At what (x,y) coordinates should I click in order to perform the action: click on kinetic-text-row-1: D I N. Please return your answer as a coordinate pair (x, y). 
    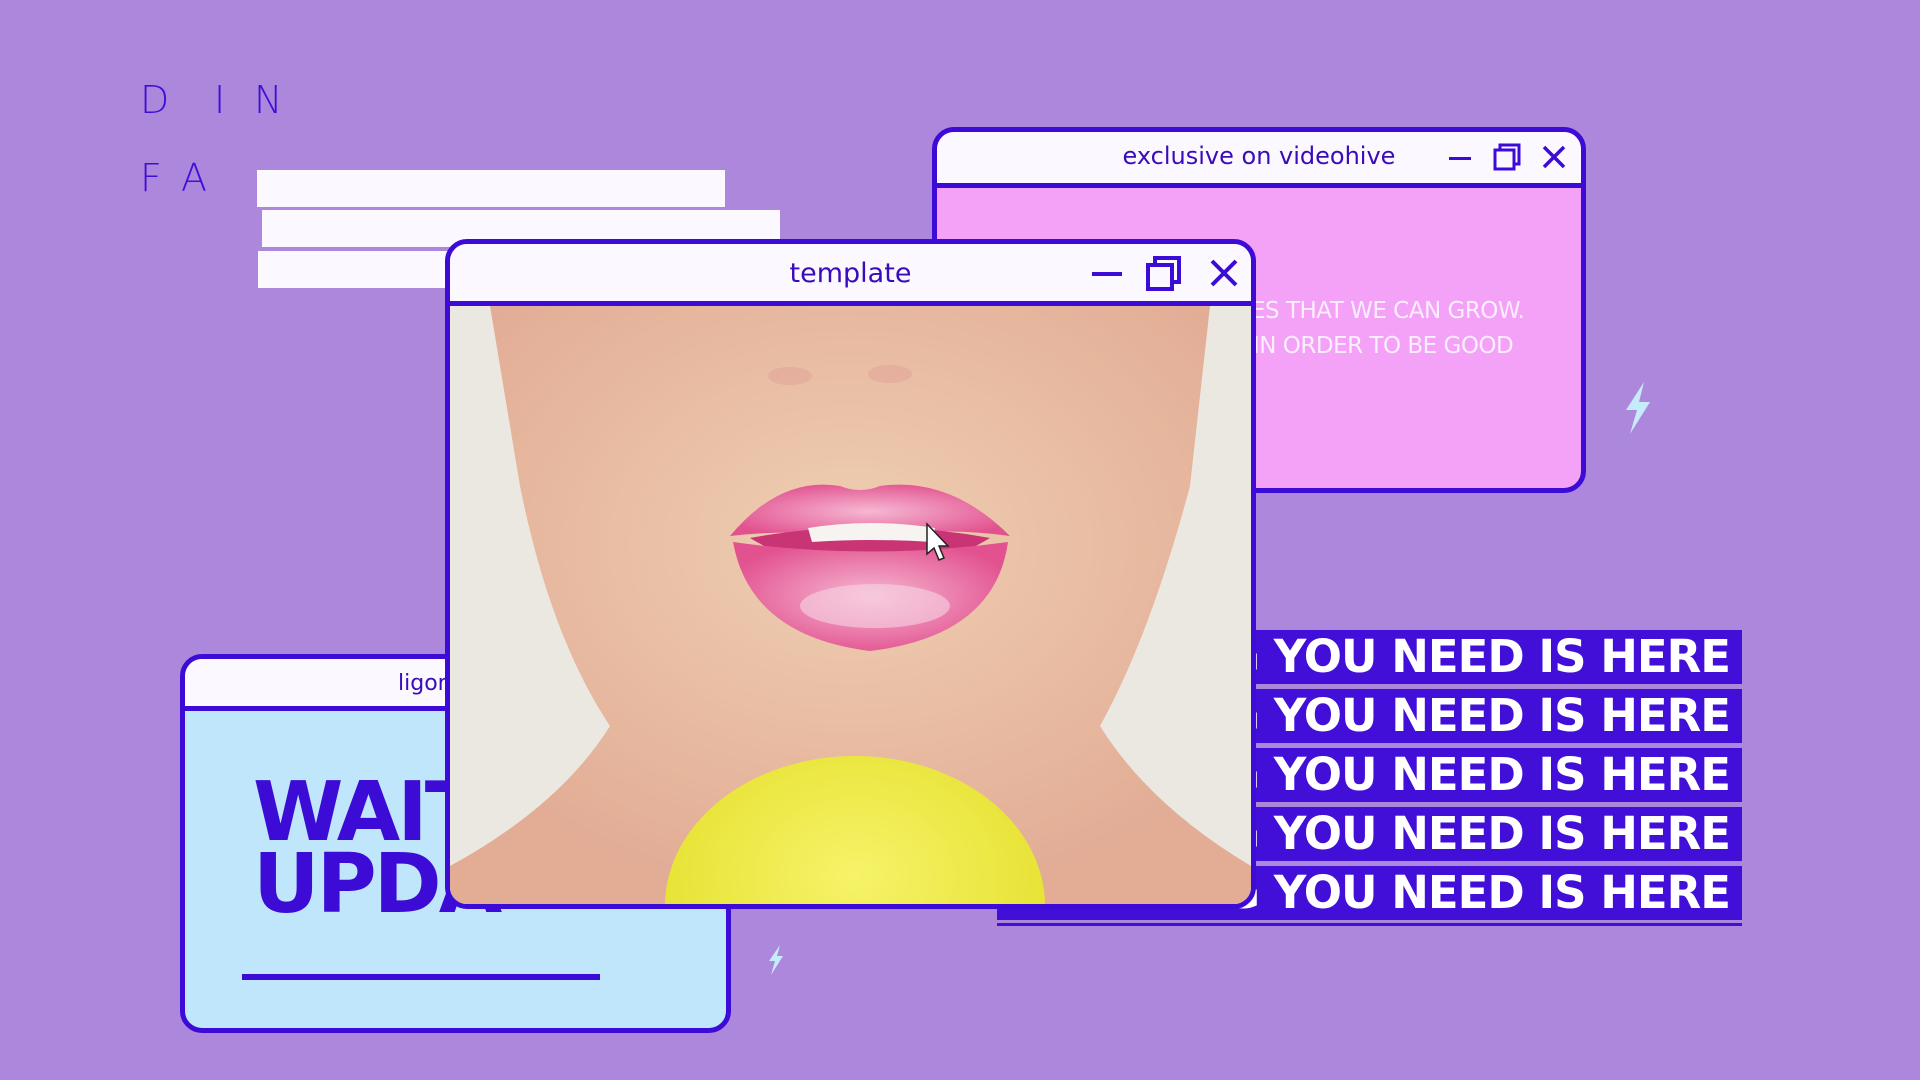
    Looking at the image, I should click on (240, 103).